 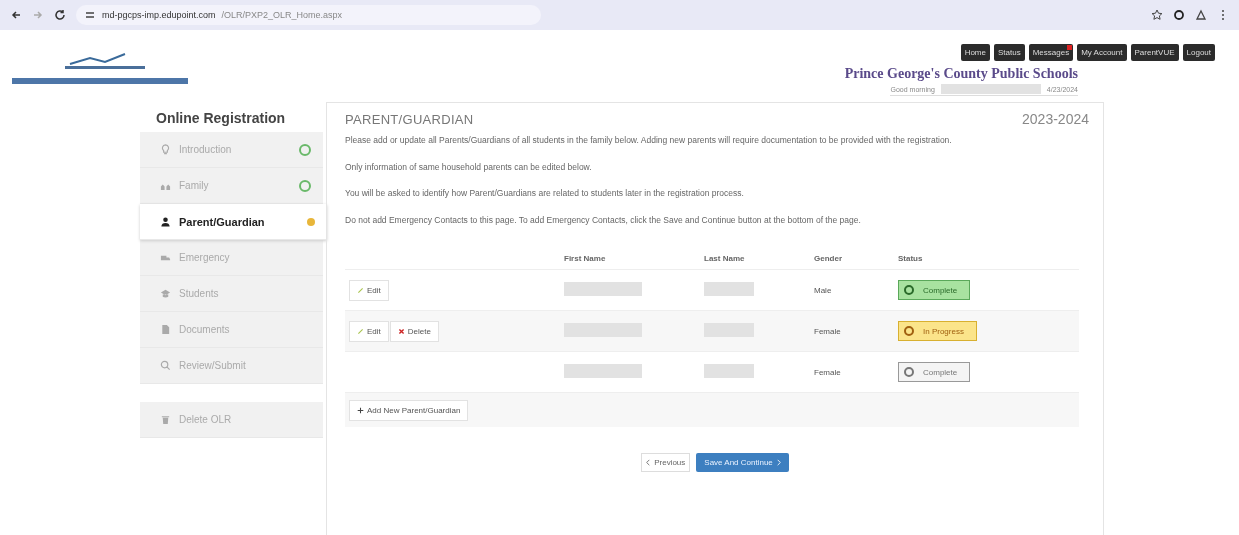 What do you see at coordinates (648, 463) in the screenshot?
I see `chevron-left-icon` at bounding box center [648, 463].